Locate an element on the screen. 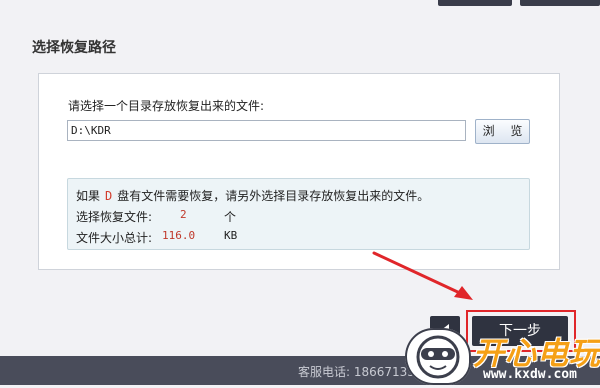 This screenshot has width=600, height=388. file-count-value: 2 is located at coordinates (183, 214).